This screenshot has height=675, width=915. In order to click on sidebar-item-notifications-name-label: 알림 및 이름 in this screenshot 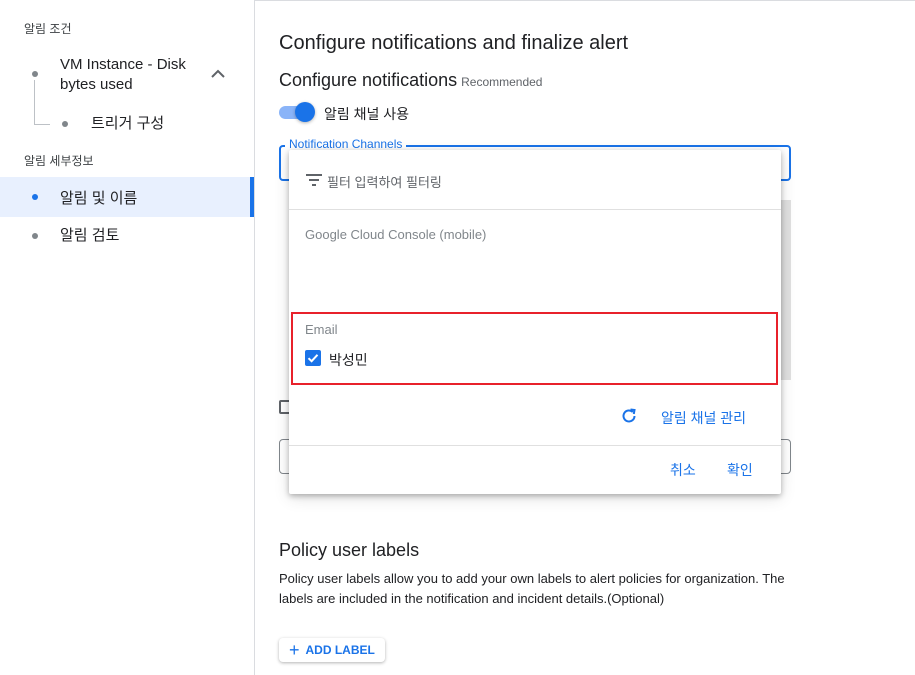, I will do `click(99, 198)`.